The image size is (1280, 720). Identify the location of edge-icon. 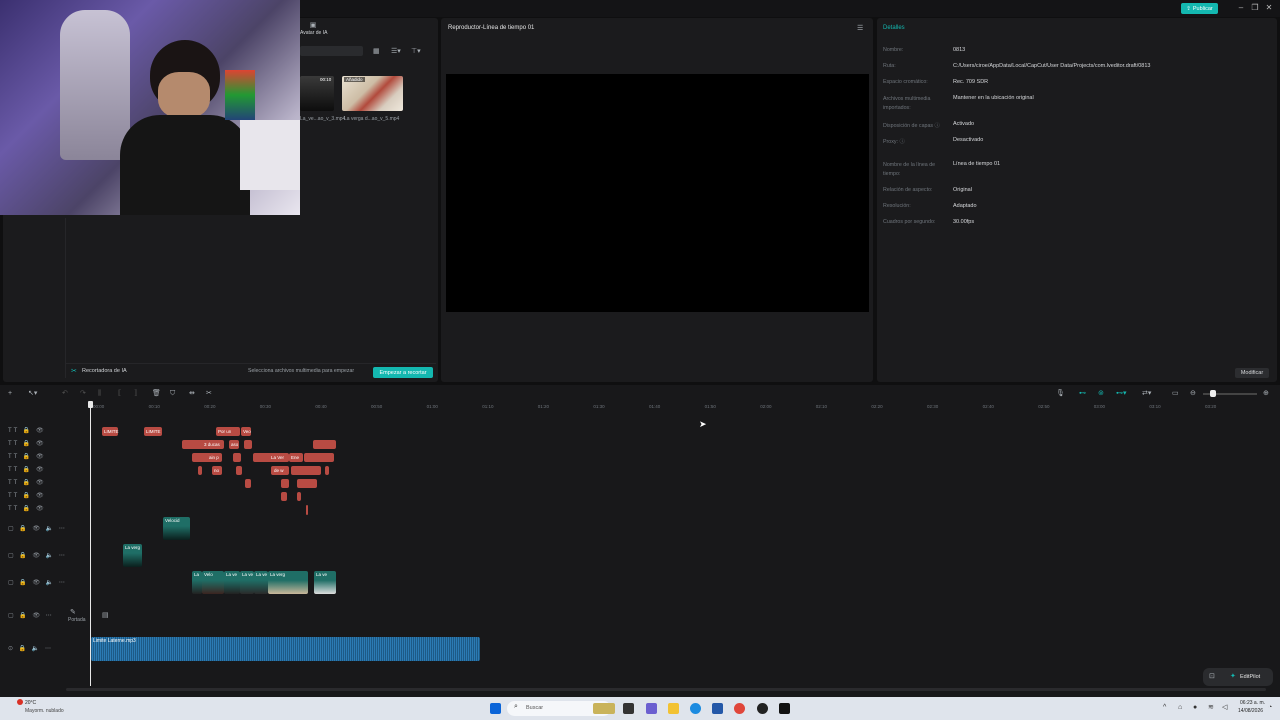
(695, 708).